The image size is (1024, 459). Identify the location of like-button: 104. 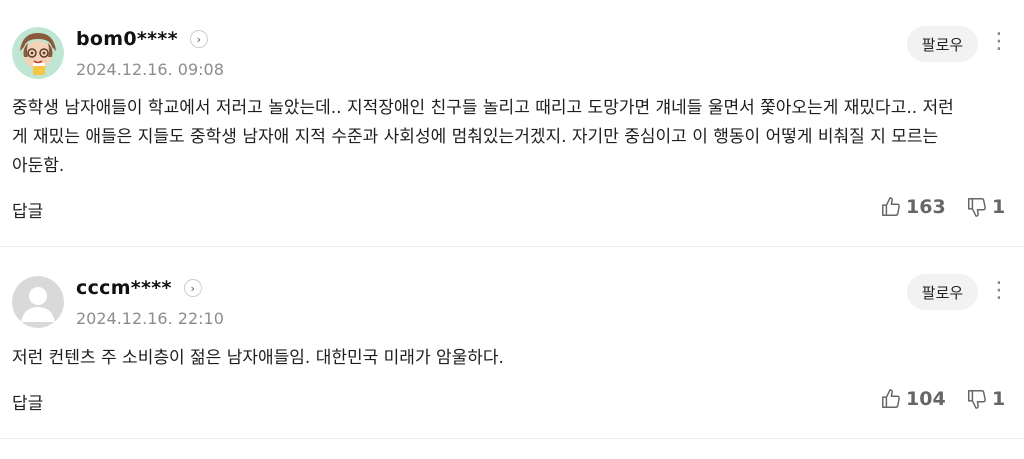
(913, 399).